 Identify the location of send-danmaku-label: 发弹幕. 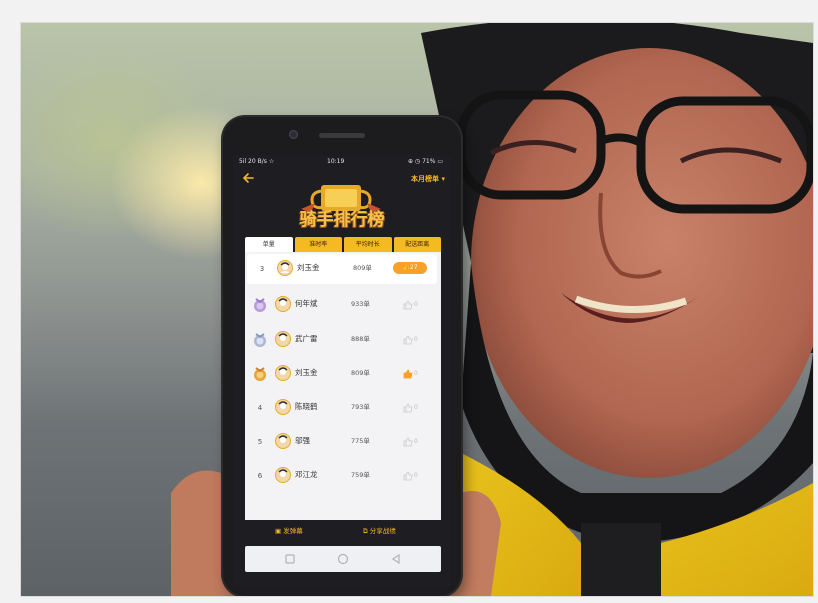
(293, 531).